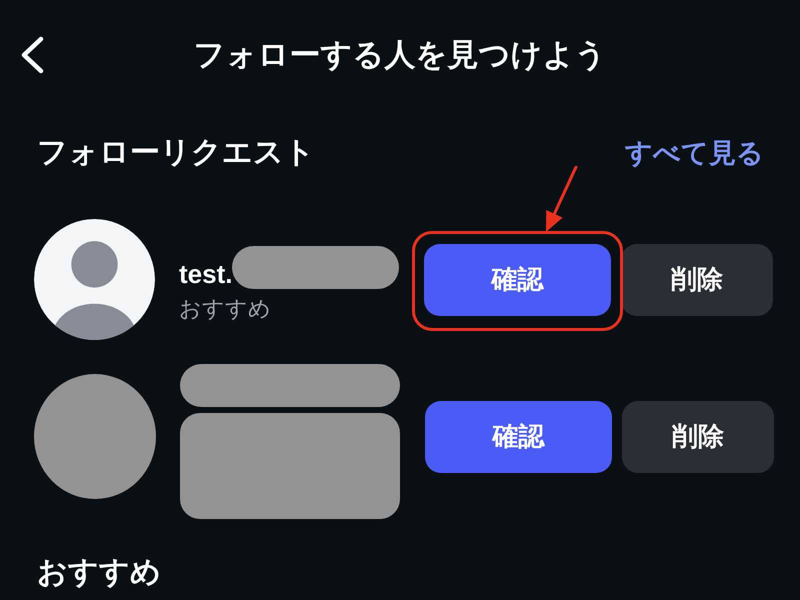  What do you see at coordinates (400, 55) in the screenshot?
I see `page-title: フォローする人を見つけよう` at bounding box center [400, 55].